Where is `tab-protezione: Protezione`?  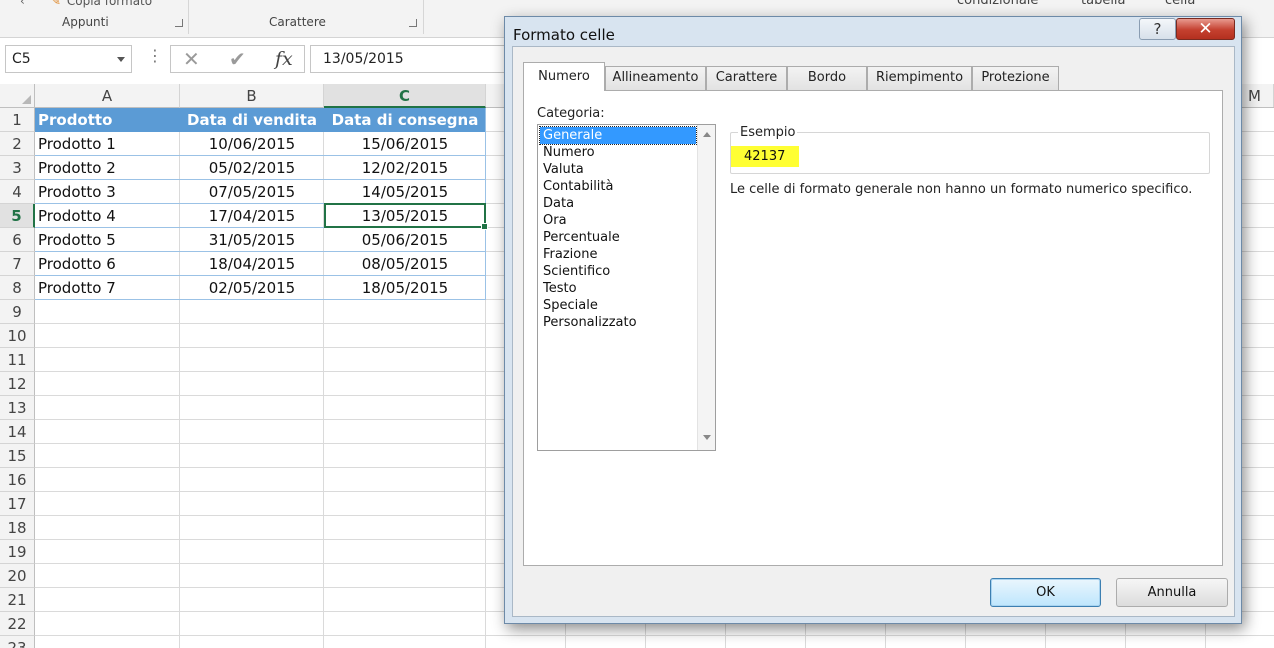 tab-protezione: Protezione is located at coordinates (1015, 78).